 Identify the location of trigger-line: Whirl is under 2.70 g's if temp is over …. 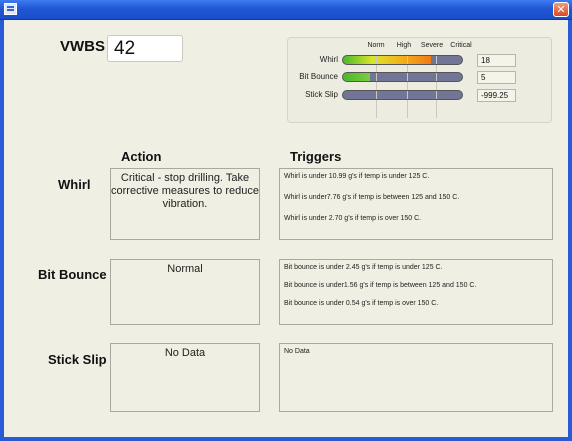
(353, 218).